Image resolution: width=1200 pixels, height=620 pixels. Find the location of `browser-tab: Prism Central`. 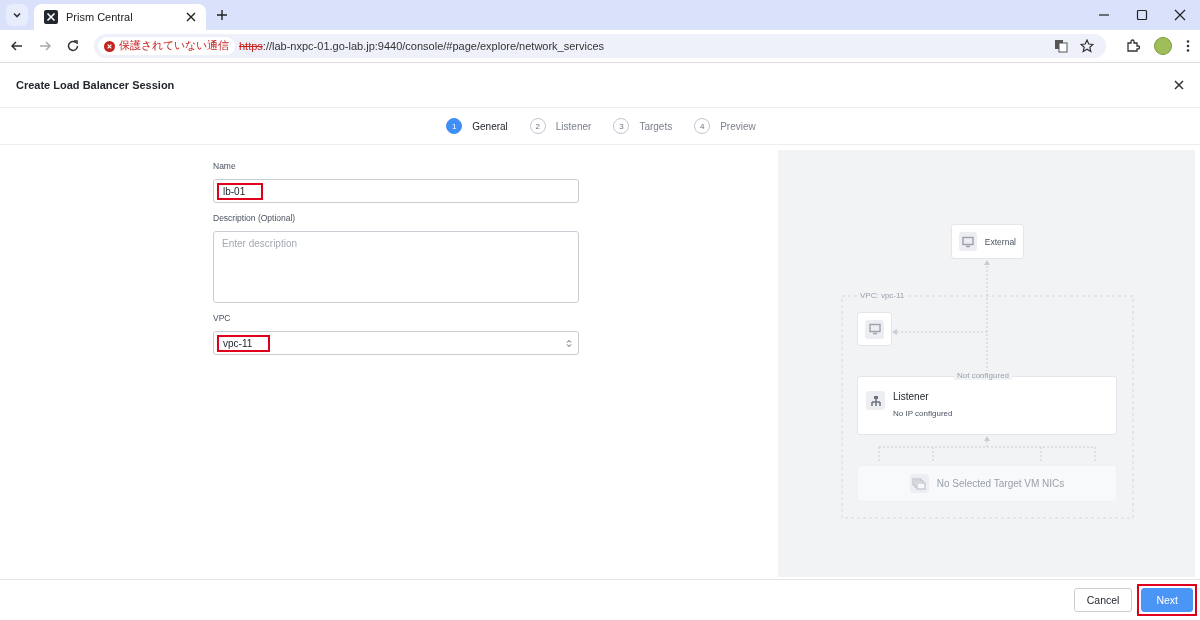

browser-tab: Prism Central is located at coordinates (120, 17).